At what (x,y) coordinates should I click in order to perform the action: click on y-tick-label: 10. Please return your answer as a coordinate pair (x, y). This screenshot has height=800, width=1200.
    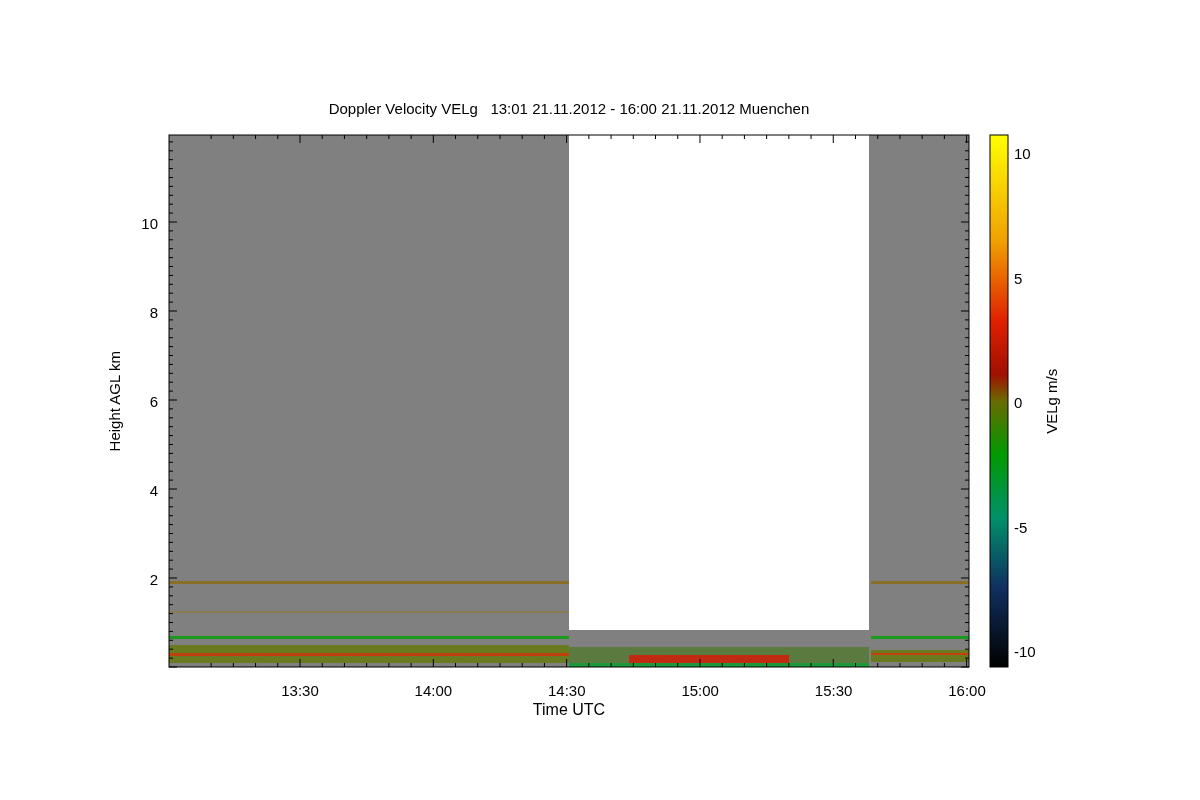
    Looking at the image, I should click on (149, 224).